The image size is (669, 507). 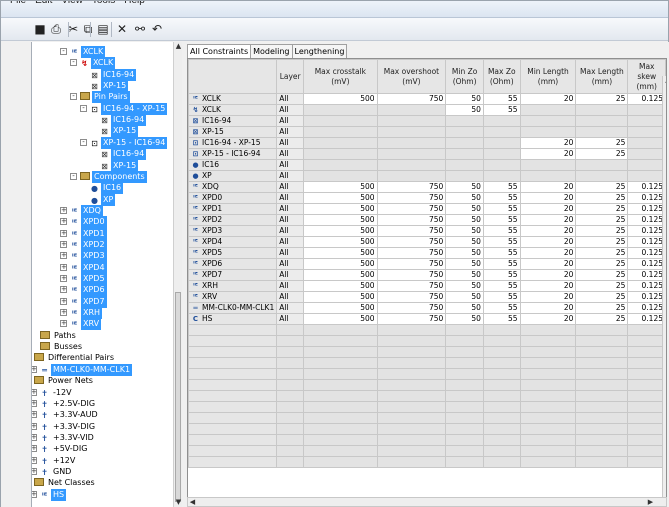 What do you see at coordinates (427, 502) in the screenshot?
I see `grid-horizontal-scrollbar: ◀ ▶` at bounding box center [427, 502].